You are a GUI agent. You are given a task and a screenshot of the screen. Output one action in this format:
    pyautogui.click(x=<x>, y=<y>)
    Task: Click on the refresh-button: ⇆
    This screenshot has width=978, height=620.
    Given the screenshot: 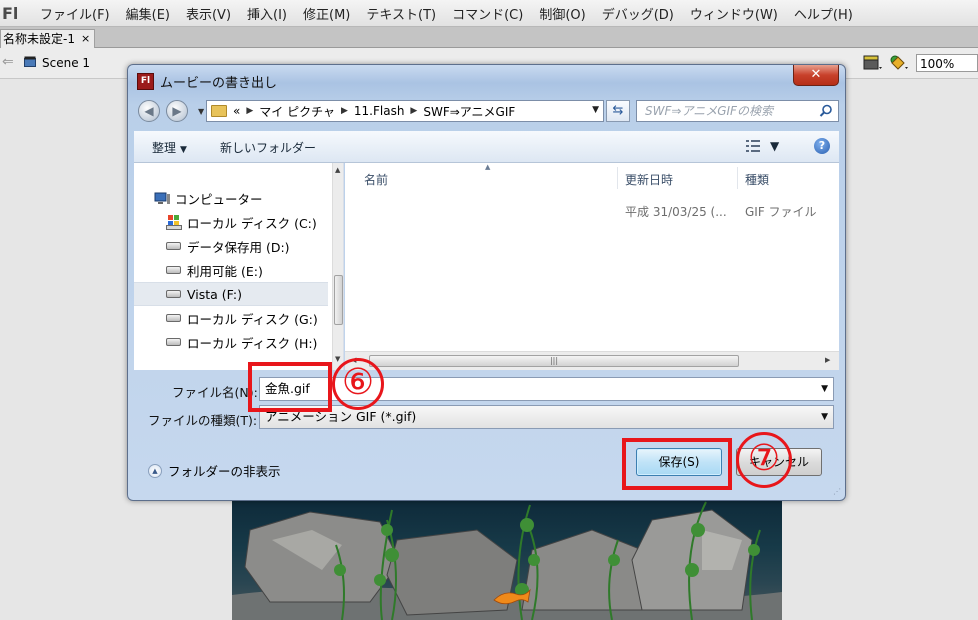 What is the action you would take?
    pyautogui.click(x=618, y=111)
    